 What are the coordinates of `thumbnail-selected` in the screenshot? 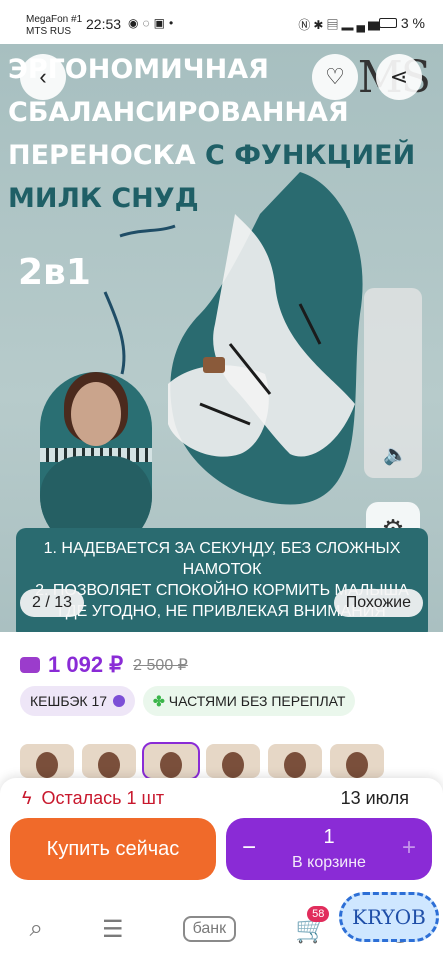 It's located at (171, 761).